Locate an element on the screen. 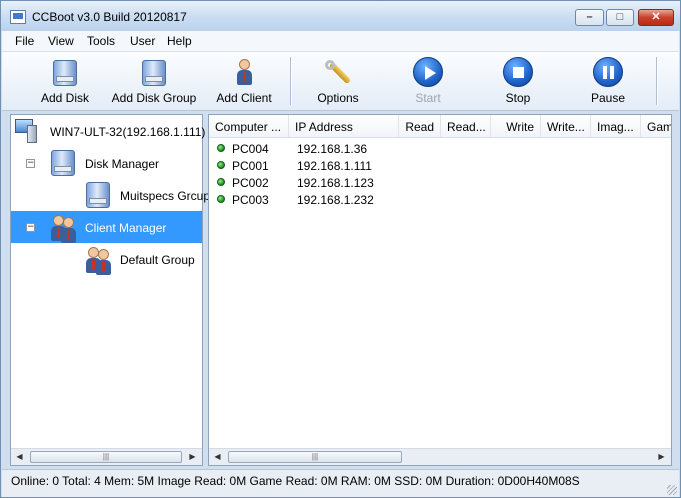 The height and width of the screenshot is (498, 681). table-row: PC003 192.168.1.232 is located at coordinates (440, 199).